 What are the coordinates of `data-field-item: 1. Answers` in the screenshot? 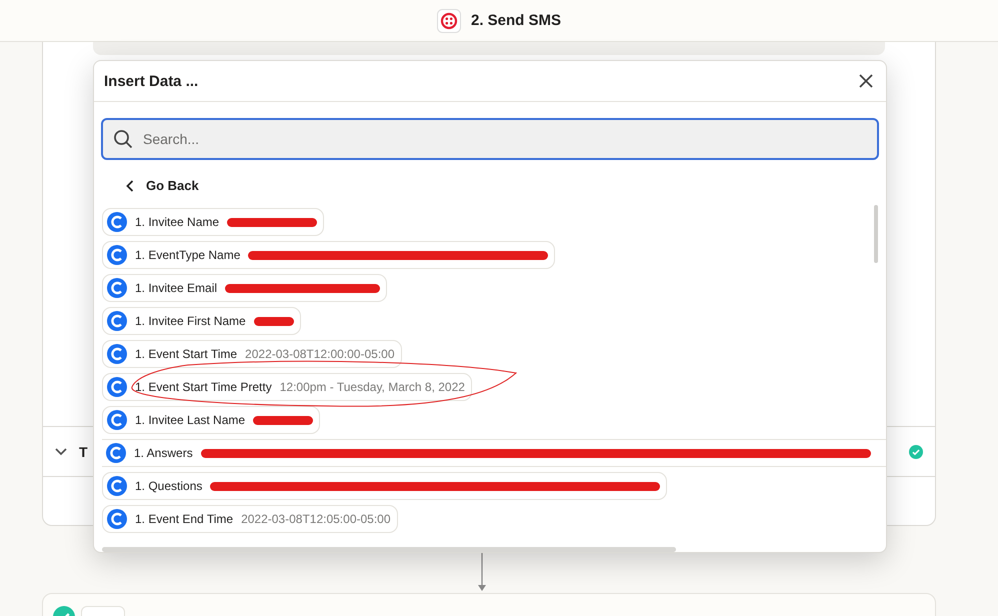 It's located at (494, 453).